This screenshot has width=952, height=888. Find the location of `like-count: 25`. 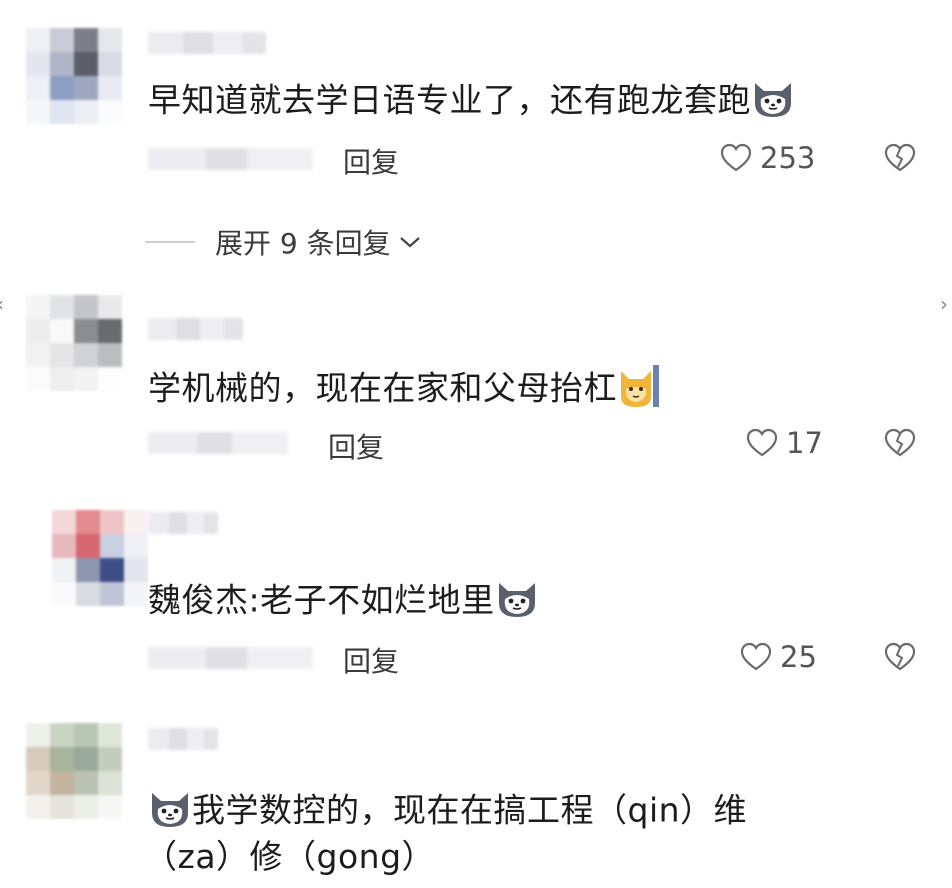

like-count: 25 is located at coordinates (798, 657).